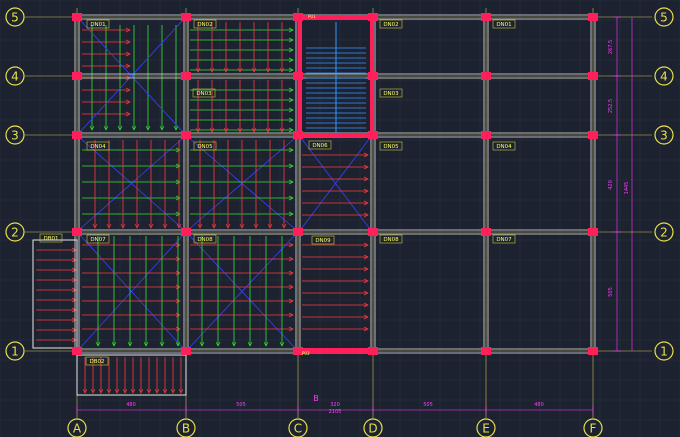 The image size is (680, 437). I want to click on slab-label-d4: DN03, so click(391, 94).